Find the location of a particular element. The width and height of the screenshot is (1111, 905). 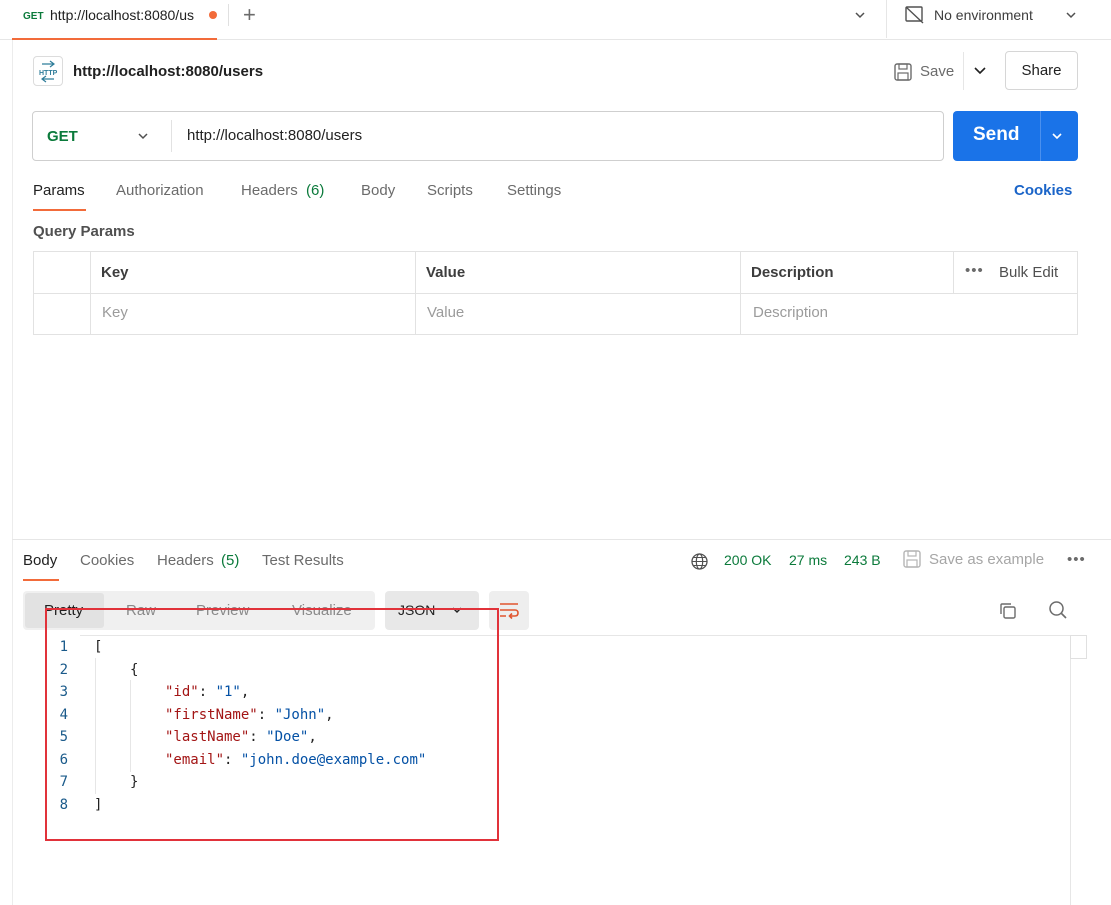

new-tab-button: + is located at coordinates (249, 15).